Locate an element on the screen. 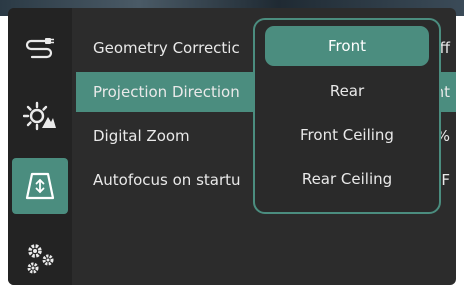 This screenshot has height=291, width=464. menu-row-label: Geometry Correctic is located at coordinates (166, 48).